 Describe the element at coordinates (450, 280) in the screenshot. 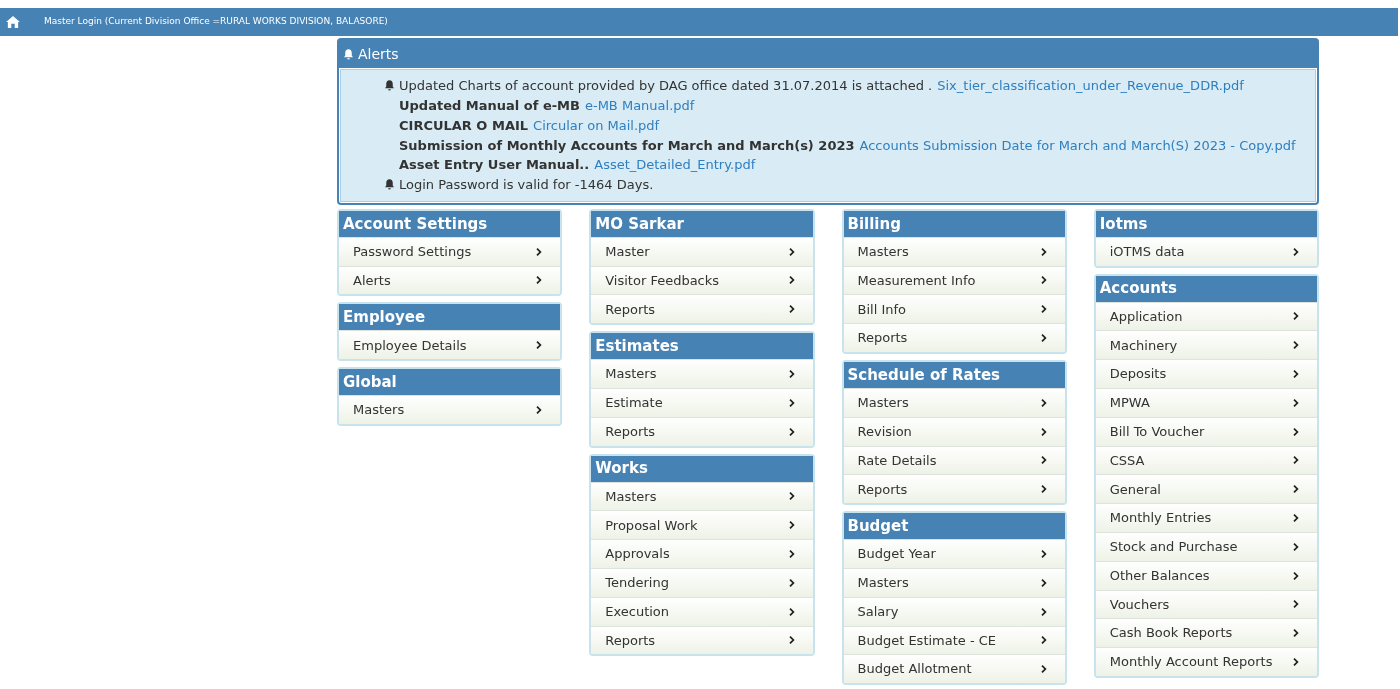

I see `menu-item: Alerts` at that location.